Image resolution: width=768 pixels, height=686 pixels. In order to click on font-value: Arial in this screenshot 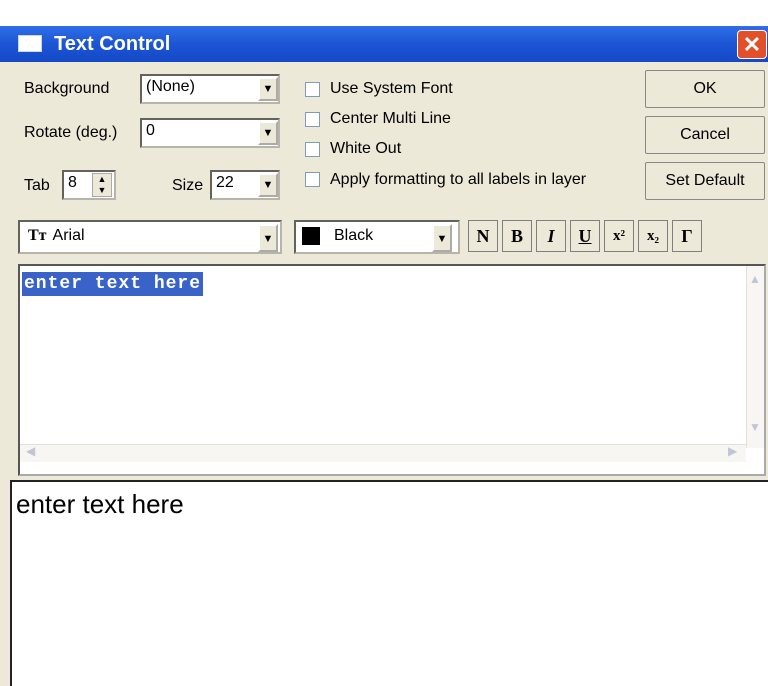, I will do `click(68, 235)`.